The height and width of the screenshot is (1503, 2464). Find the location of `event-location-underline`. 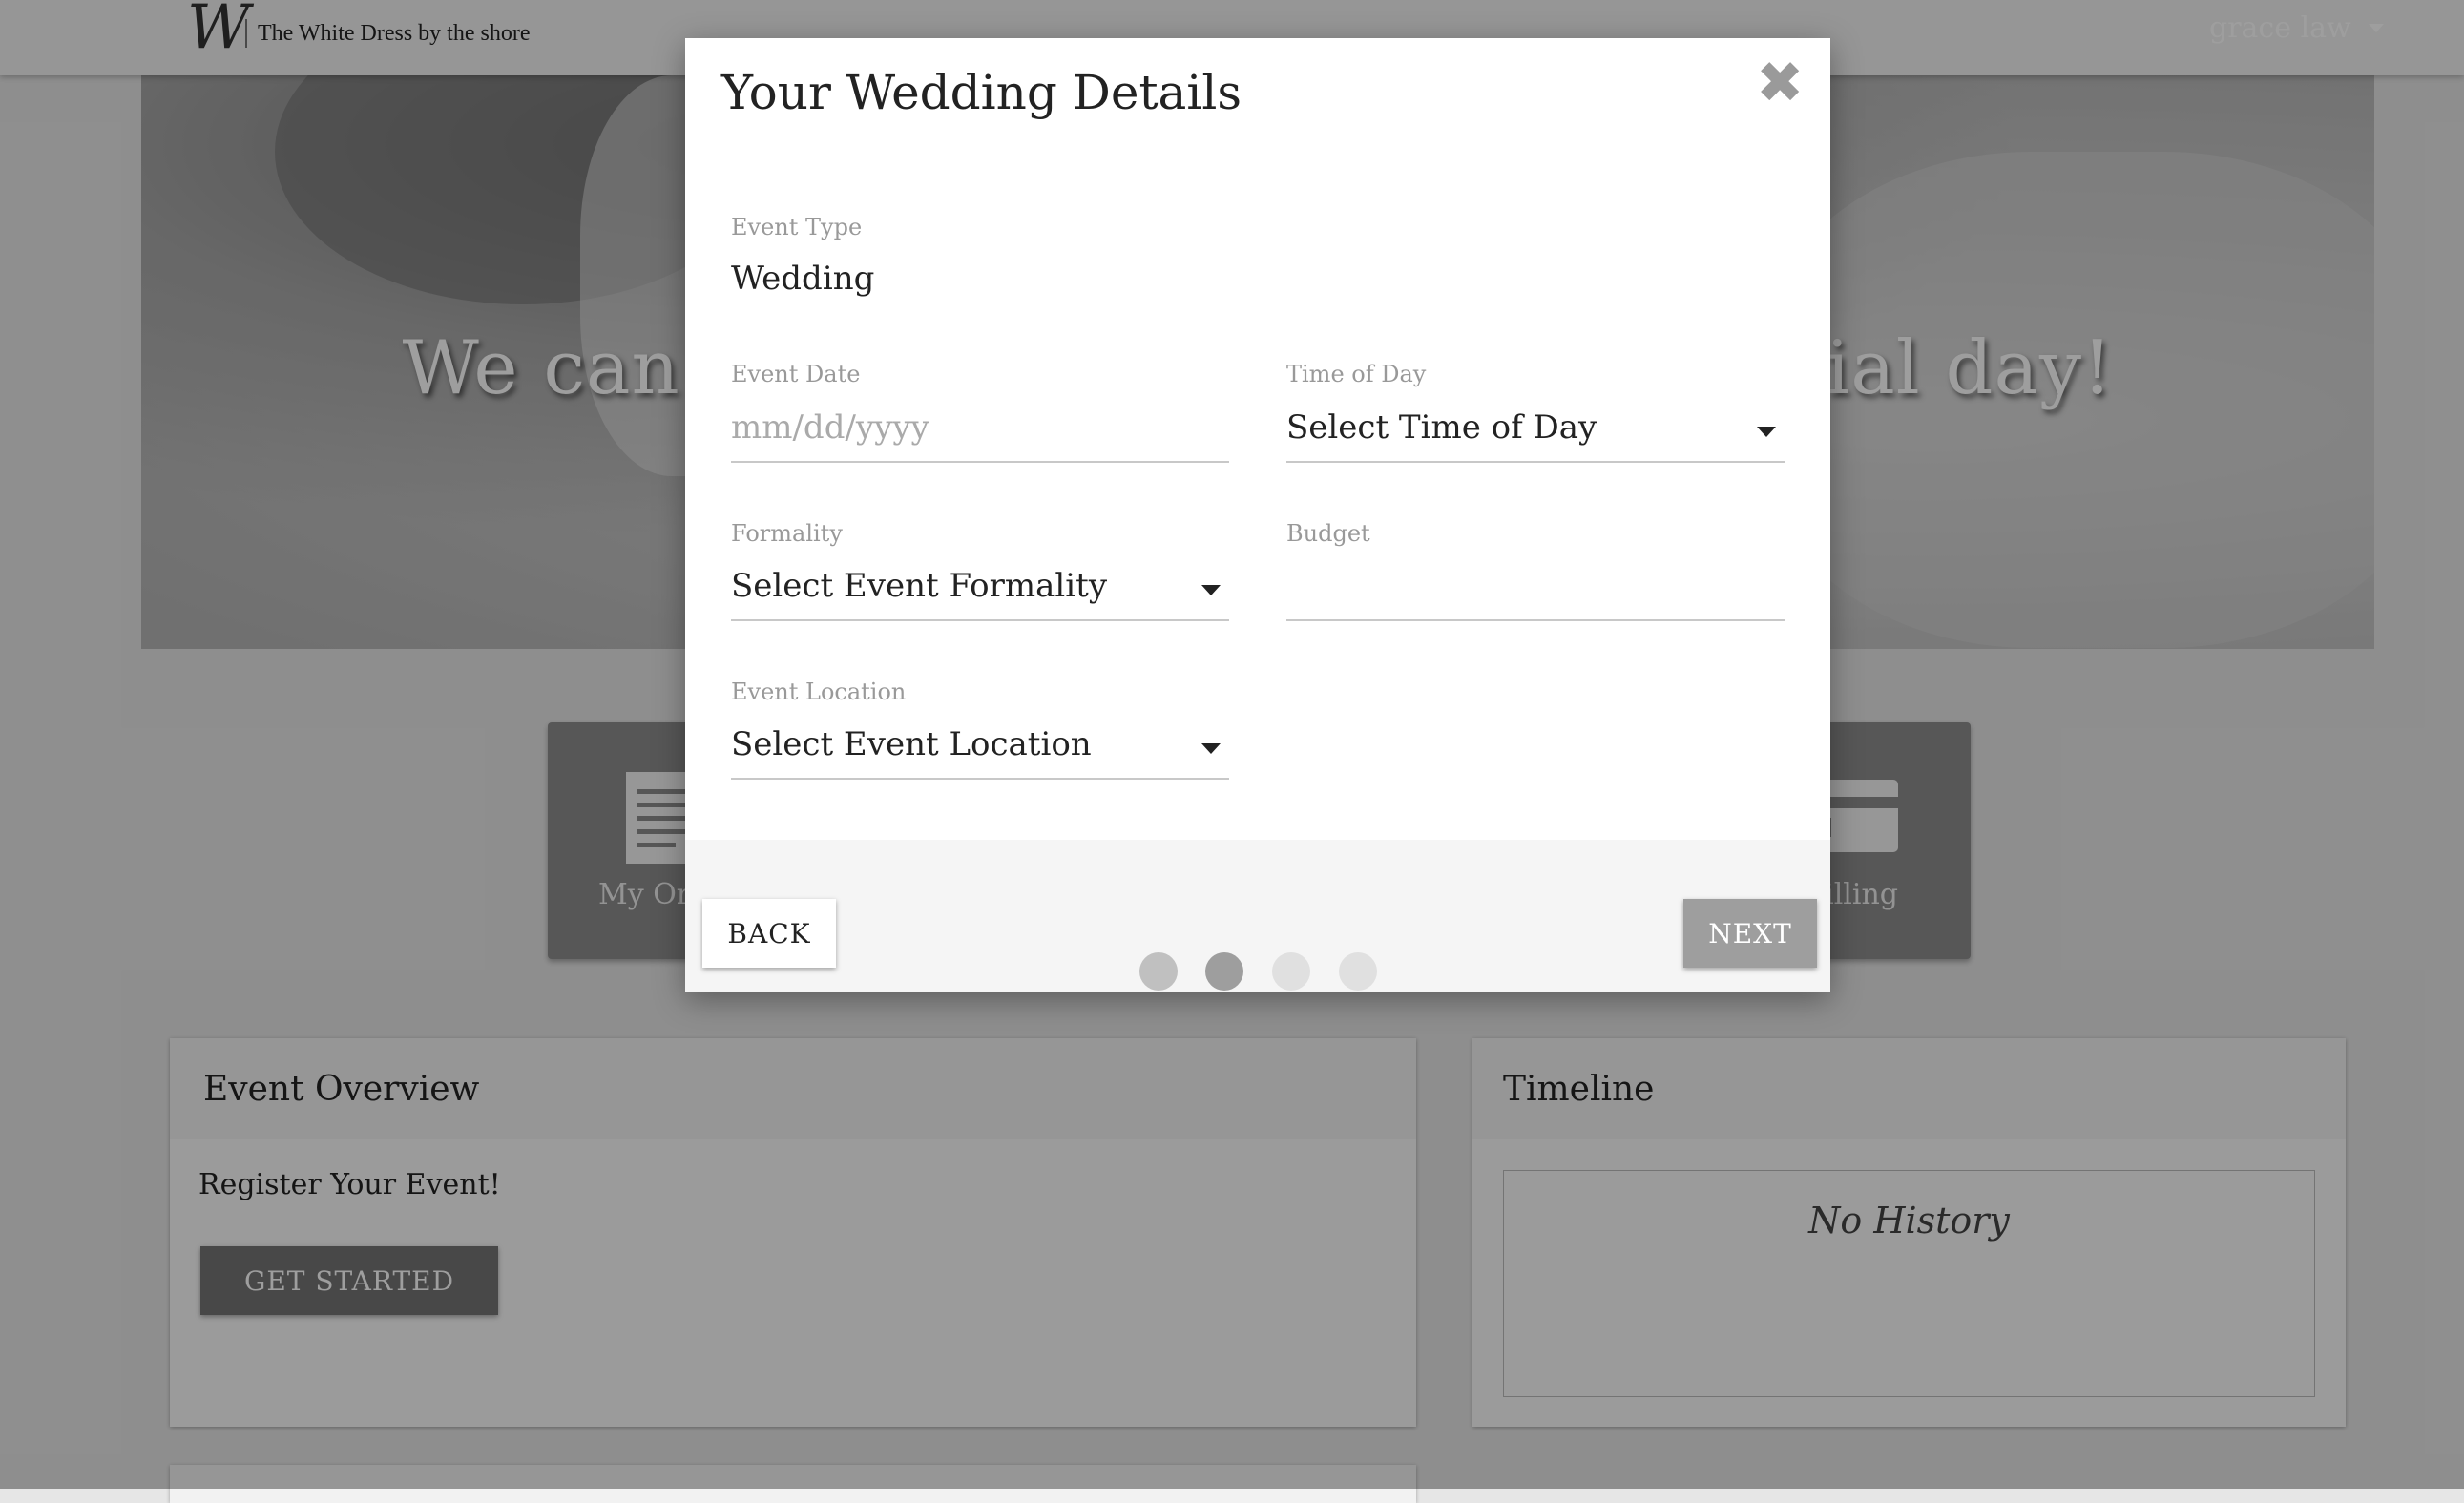

event-location-underline is located at coordinates (980, 779).